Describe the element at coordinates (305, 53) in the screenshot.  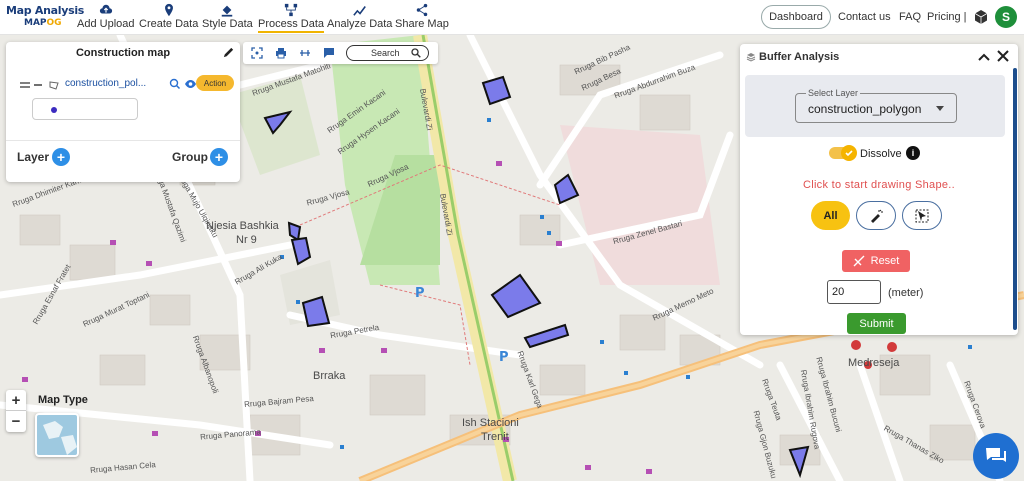
I see `measure-icon` at that location.